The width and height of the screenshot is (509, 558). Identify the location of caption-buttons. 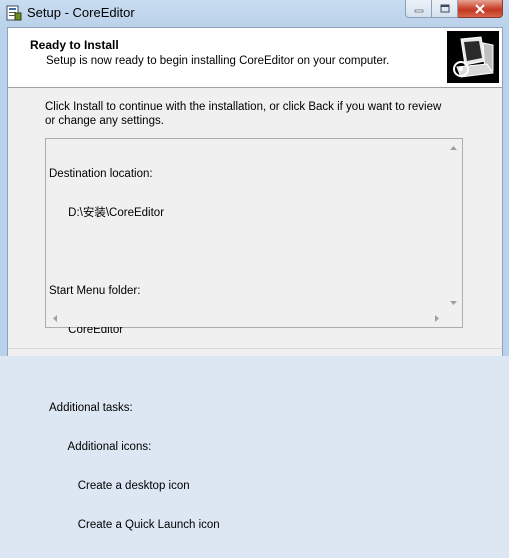
(454, 9).